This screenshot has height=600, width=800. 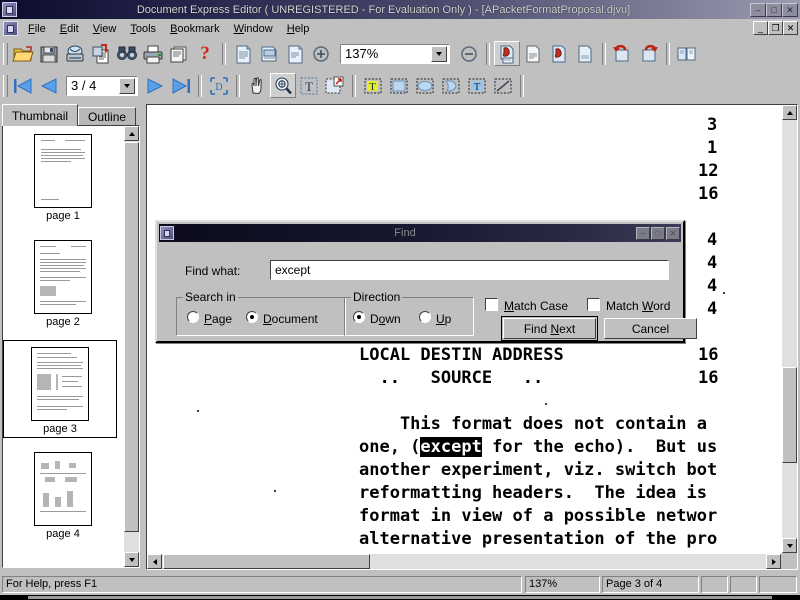 What do you see at coordinates (425, 85) in the screenshot?
I see `oval-region-icon` at bounding box center [425, 85].